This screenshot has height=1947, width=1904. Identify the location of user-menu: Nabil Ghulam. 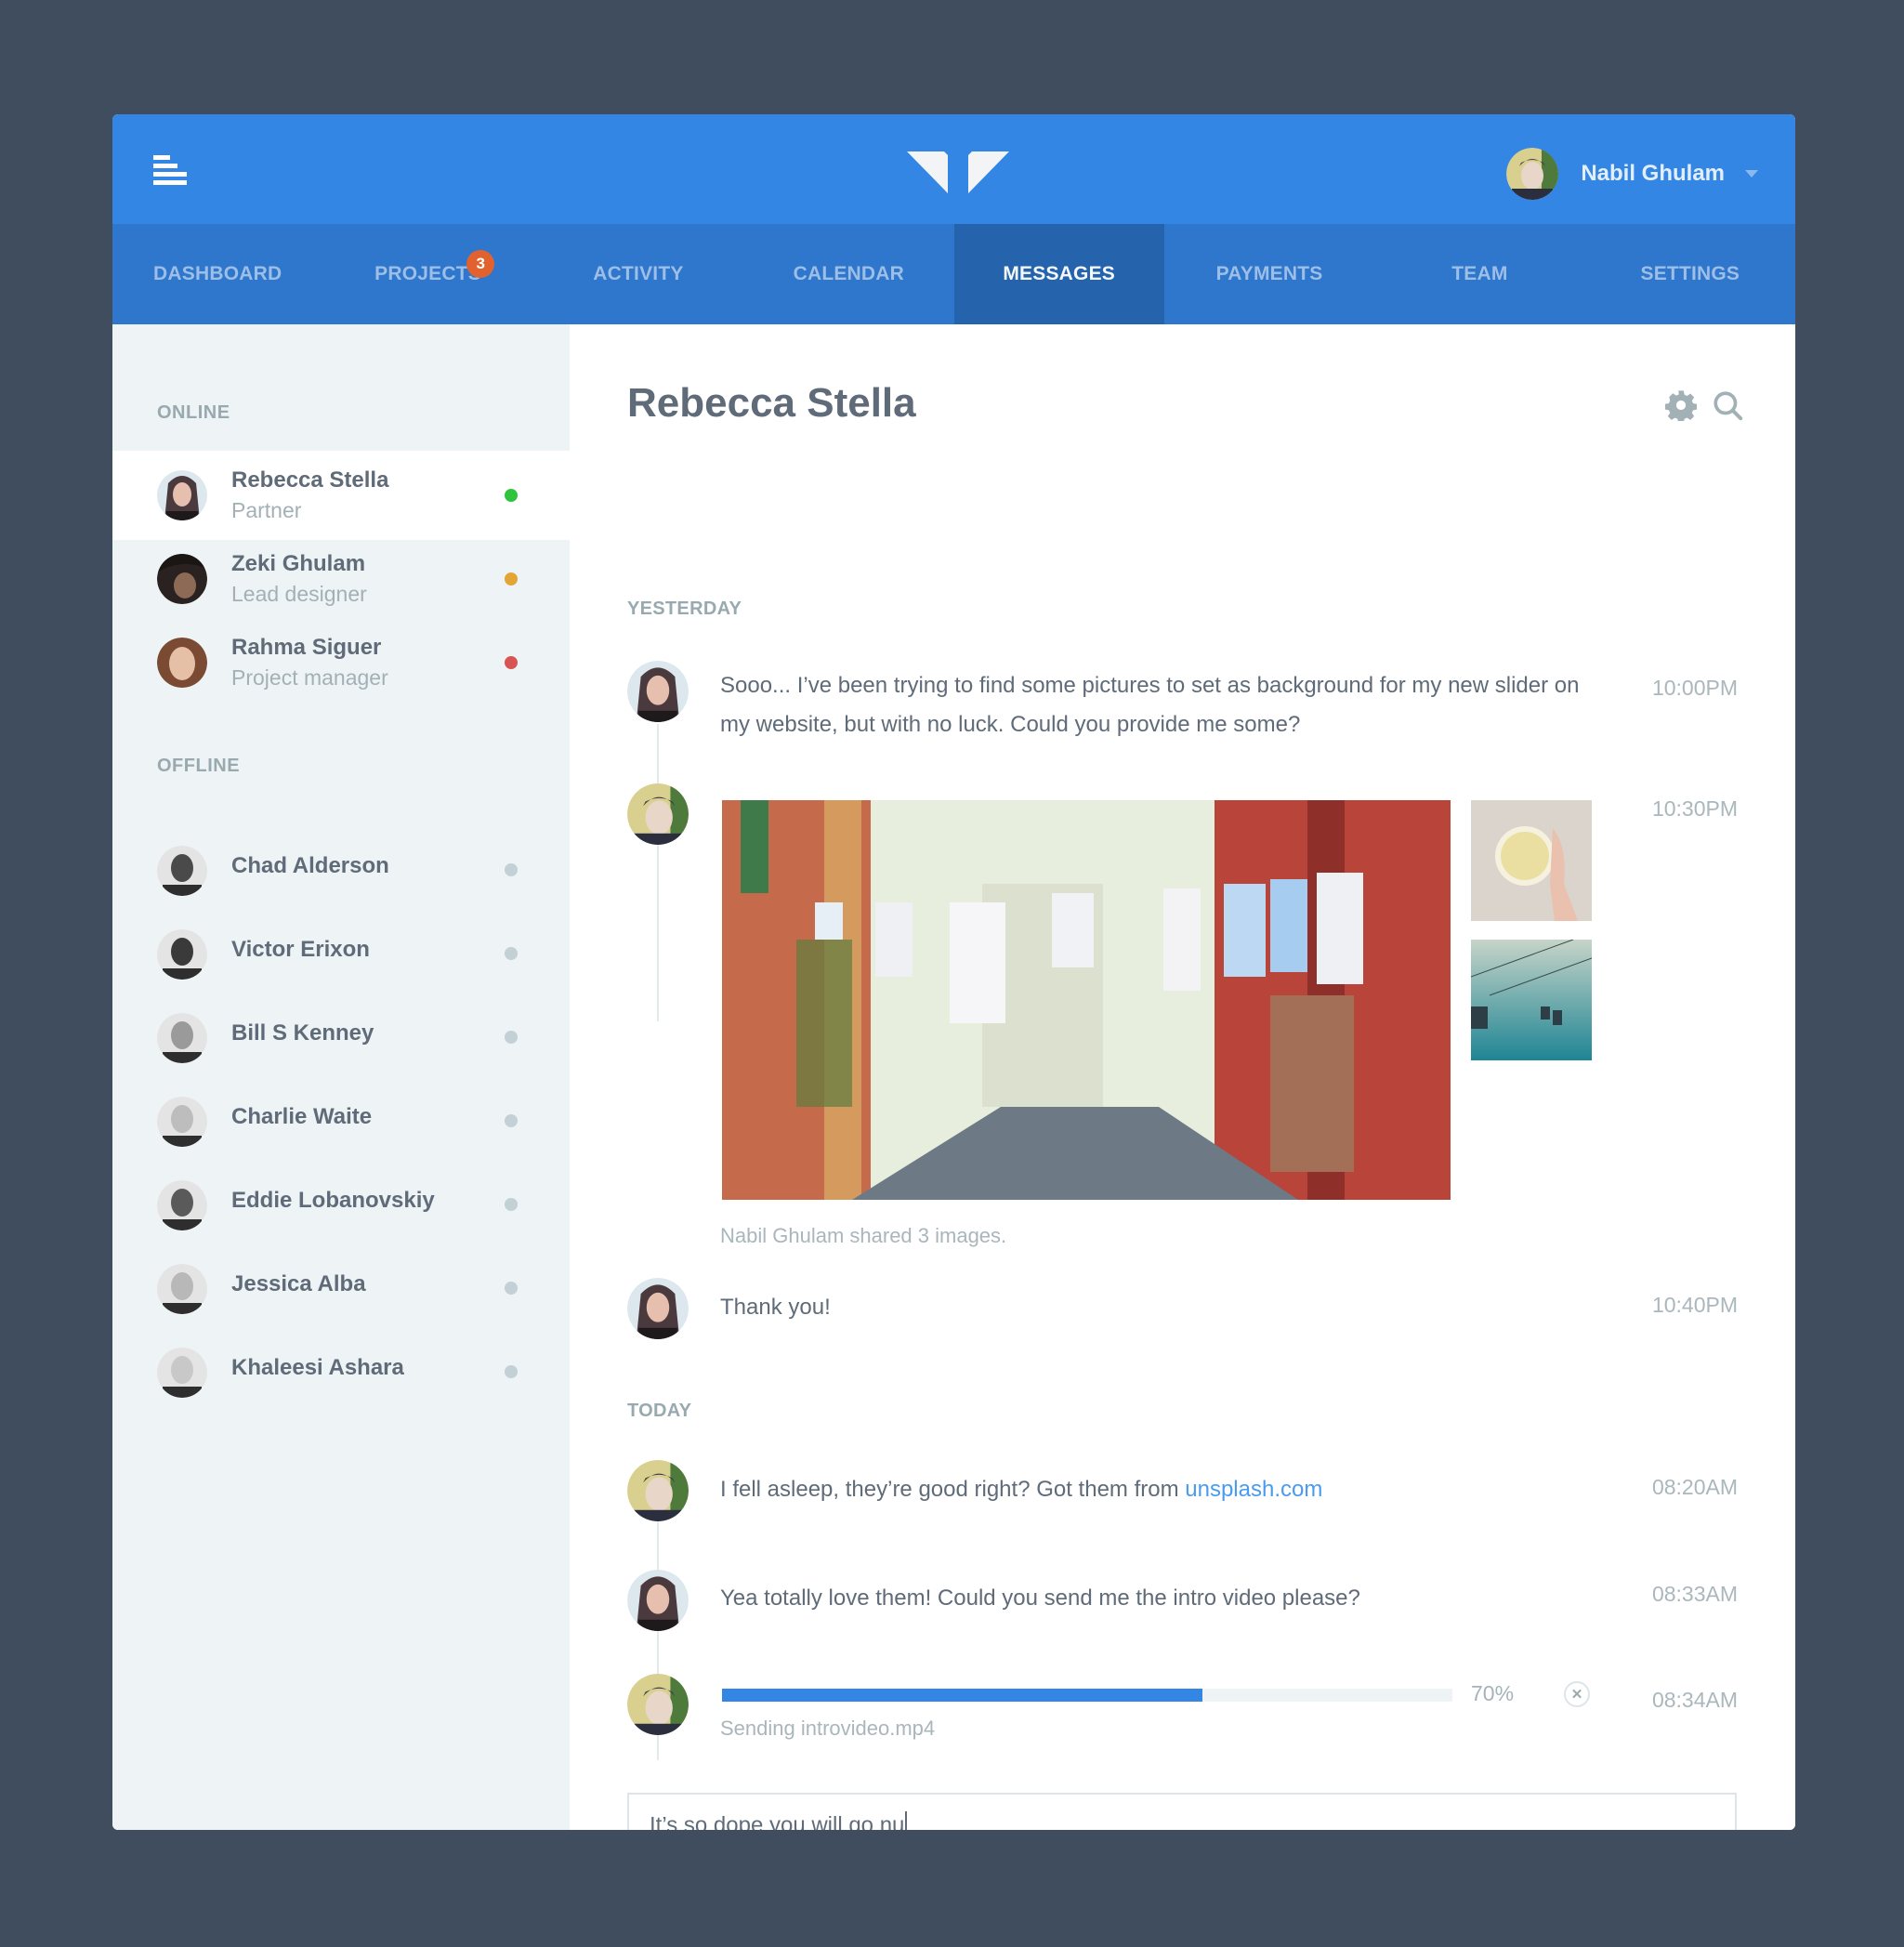
(1632, 174).